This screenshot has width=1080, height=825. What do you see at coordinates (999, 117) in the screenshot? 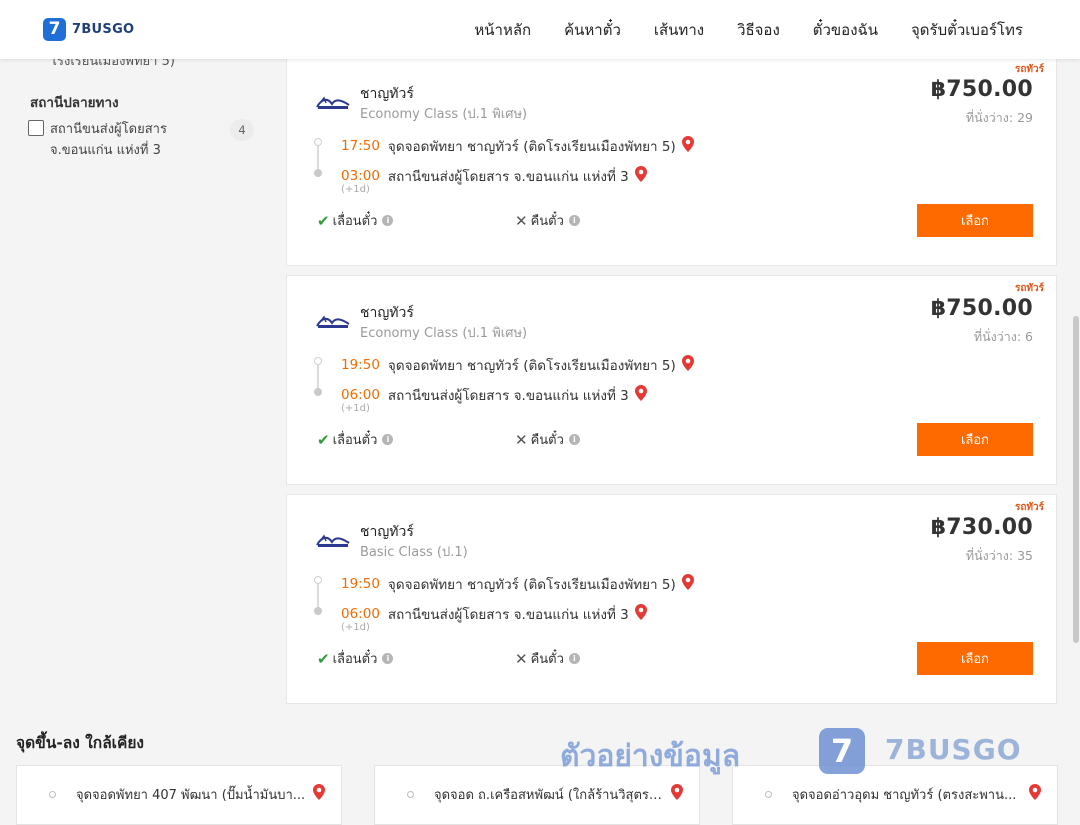
I see `seats-available: ที่นั่งว่าง: 29` at bounding box center [999, 117].